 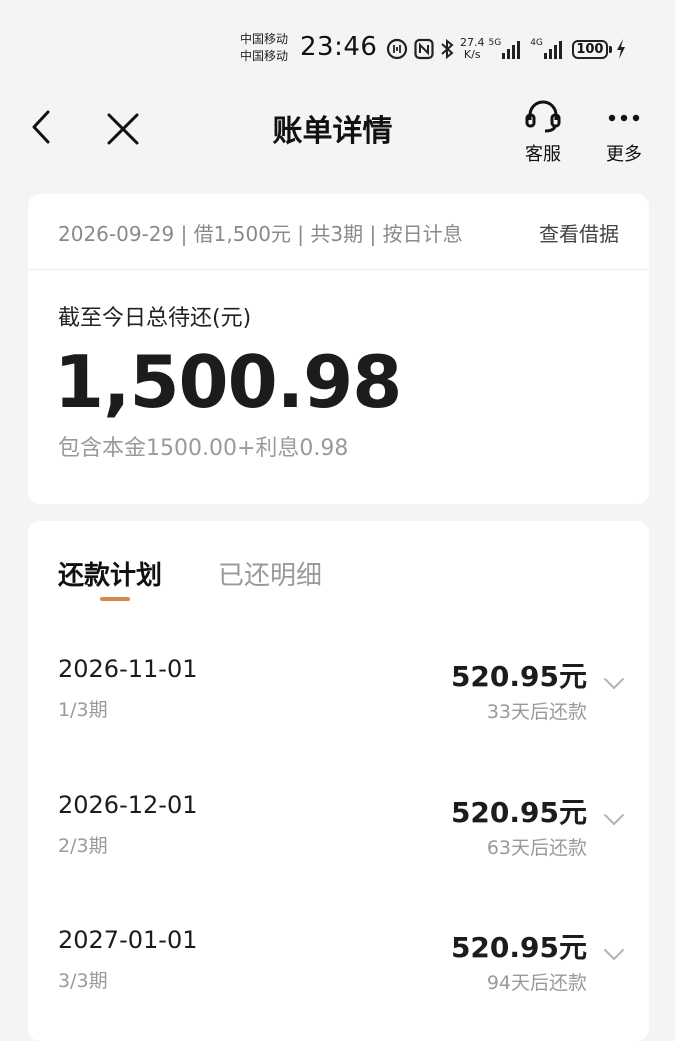 I want to click on plan-item-date: 2027-01-01, so click(x=128, y=940).